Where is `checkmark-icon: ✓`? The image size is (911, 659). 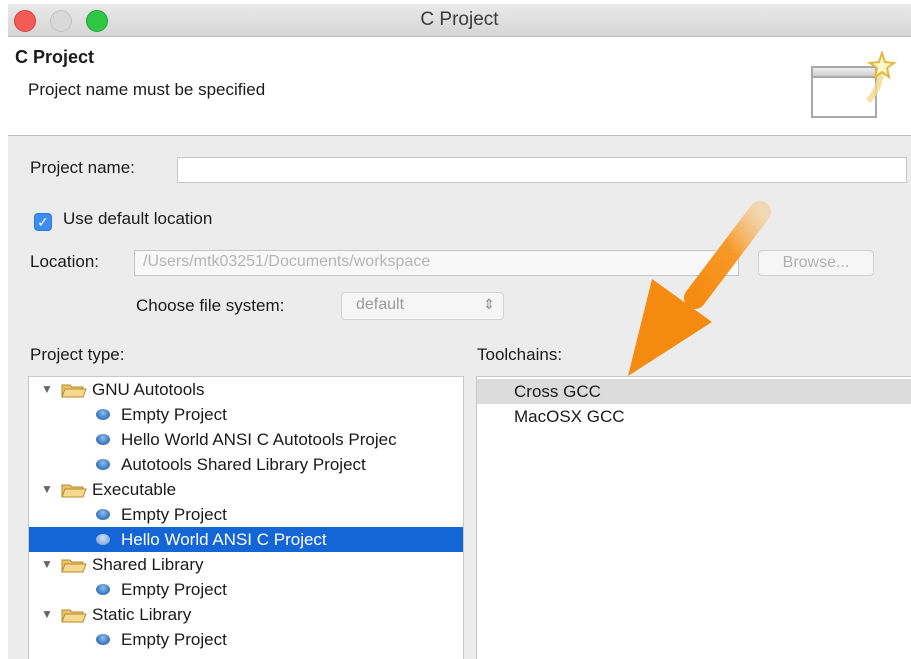 checkmark-icon: ✓ is located at coordinates (43, 222).